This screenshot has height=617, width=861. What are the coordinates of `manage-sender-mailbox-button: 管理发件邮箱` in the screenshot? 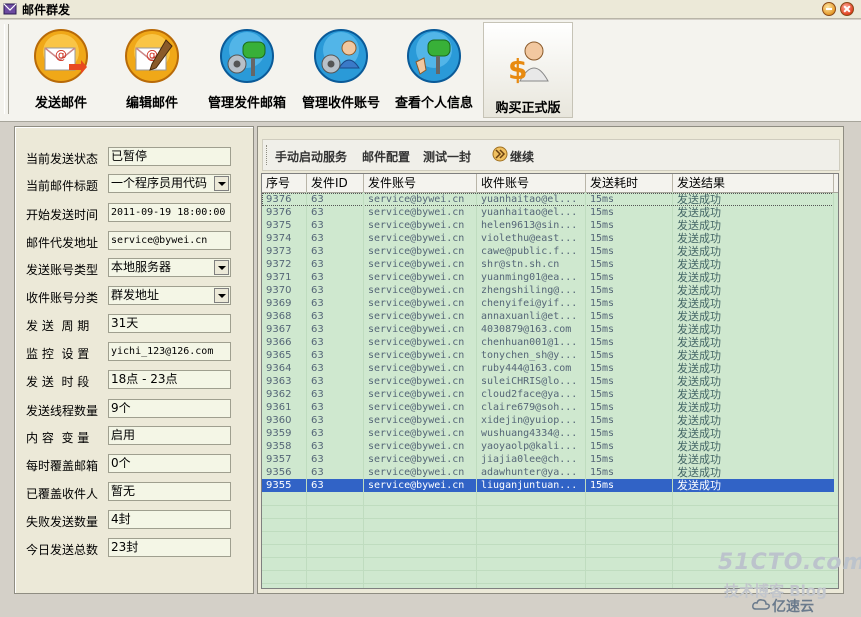 It's located at (247, 70).